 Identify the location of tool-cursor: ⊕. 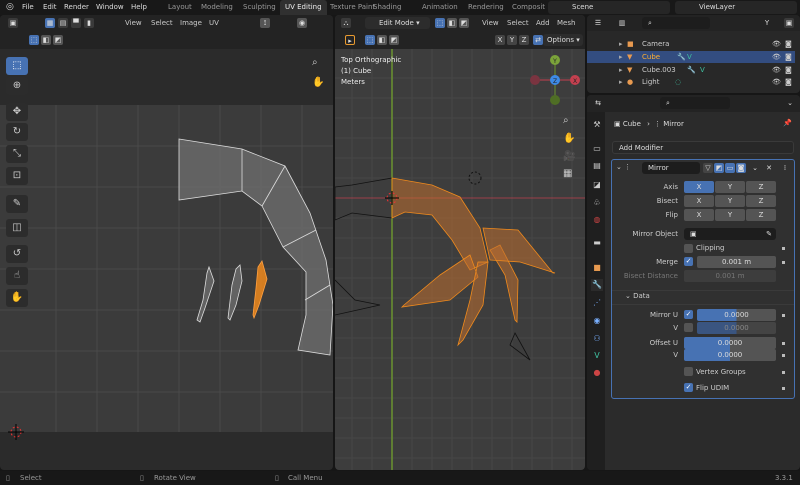
(17, 86).